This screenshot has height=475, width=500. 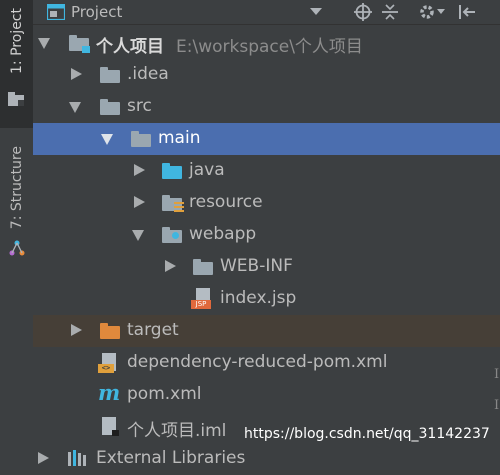 I want to click on tree-label-index-jsp: index.jsp, so click(x=258, y=298).